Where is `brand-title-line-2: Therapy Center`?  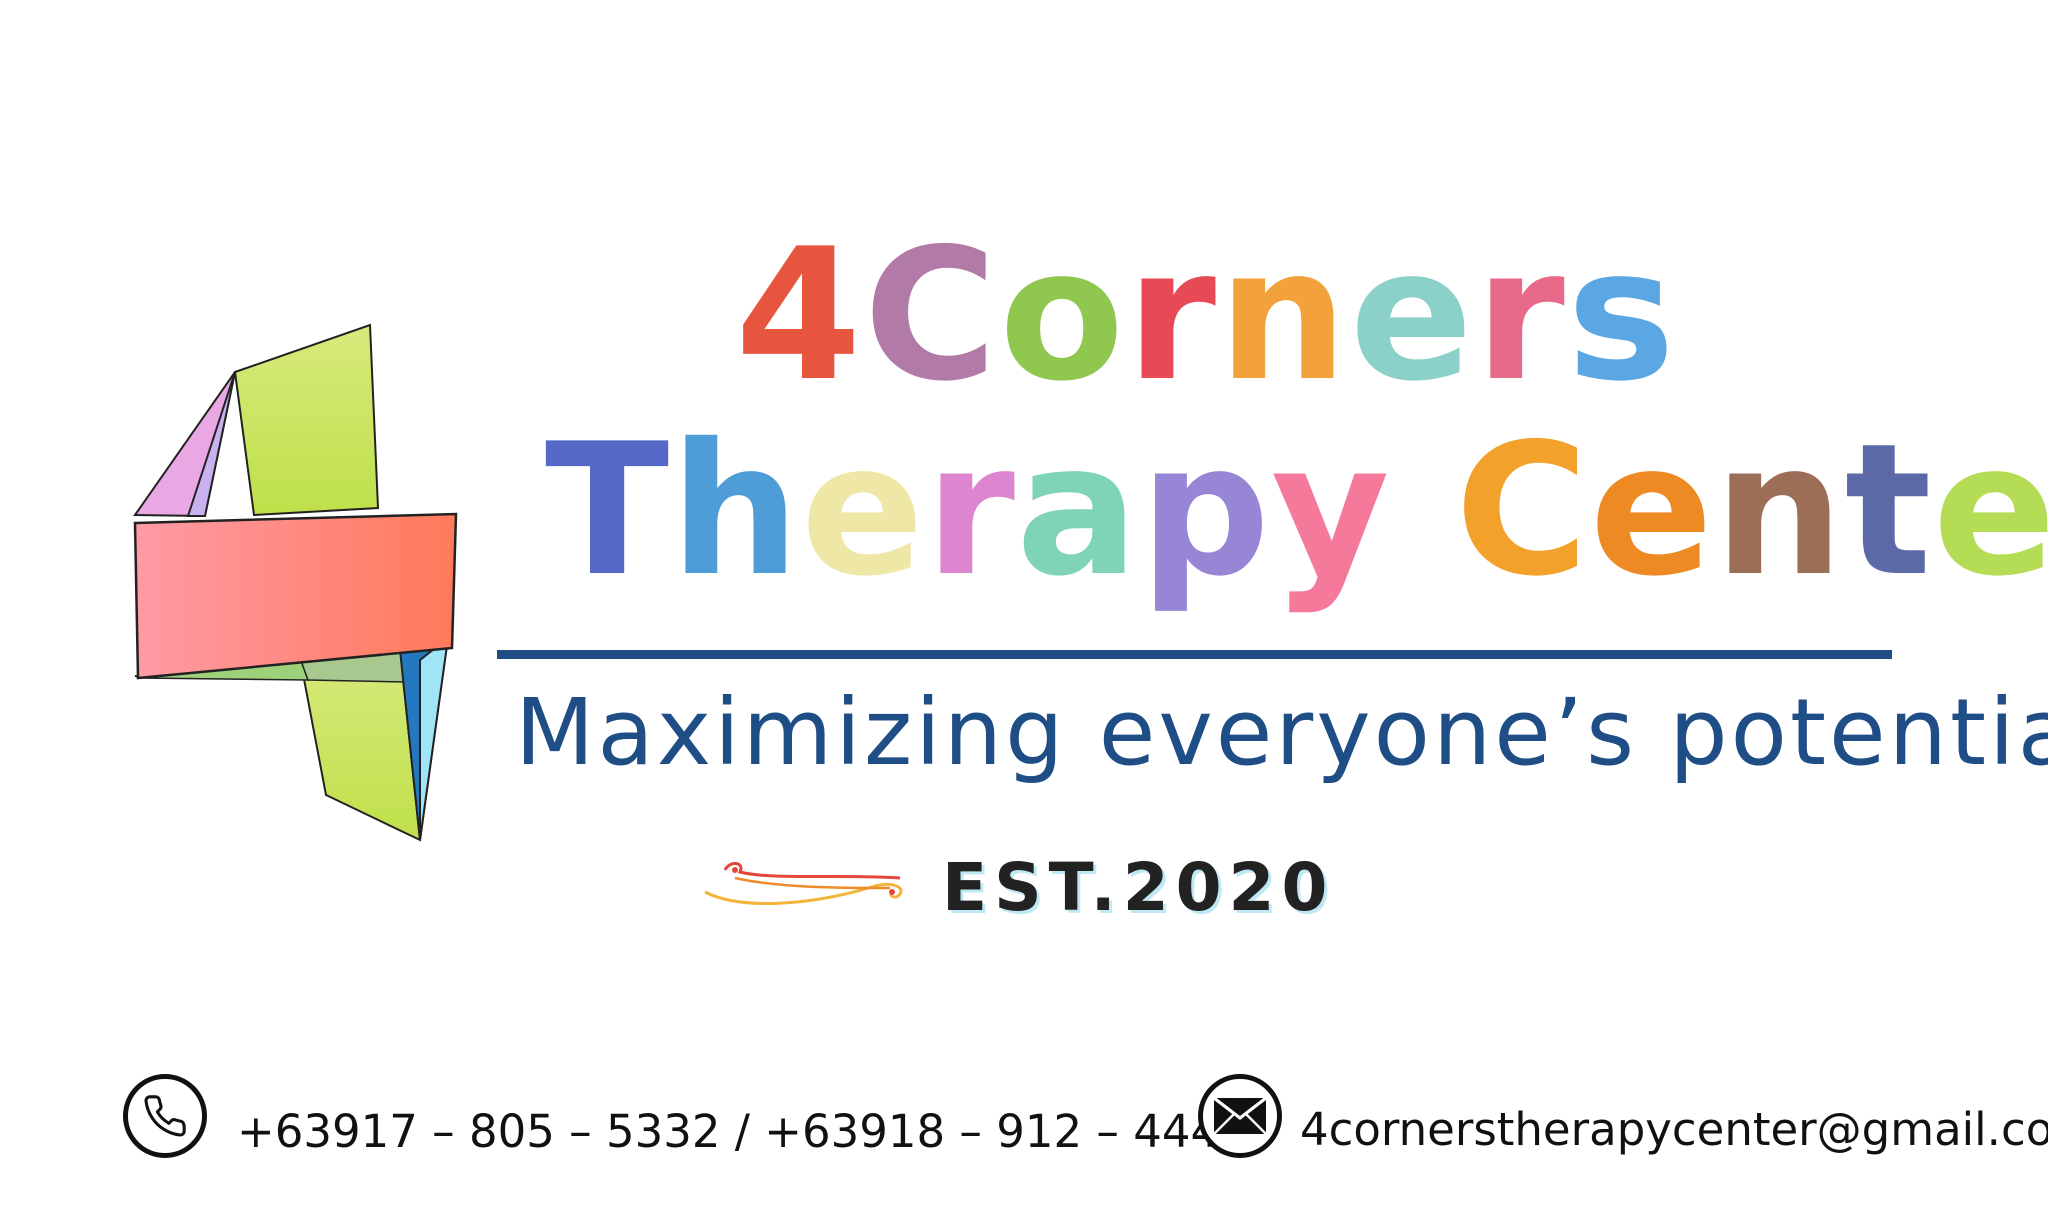 brand-title-line-2: Therapy Center is located at coordinates (1296, 510).